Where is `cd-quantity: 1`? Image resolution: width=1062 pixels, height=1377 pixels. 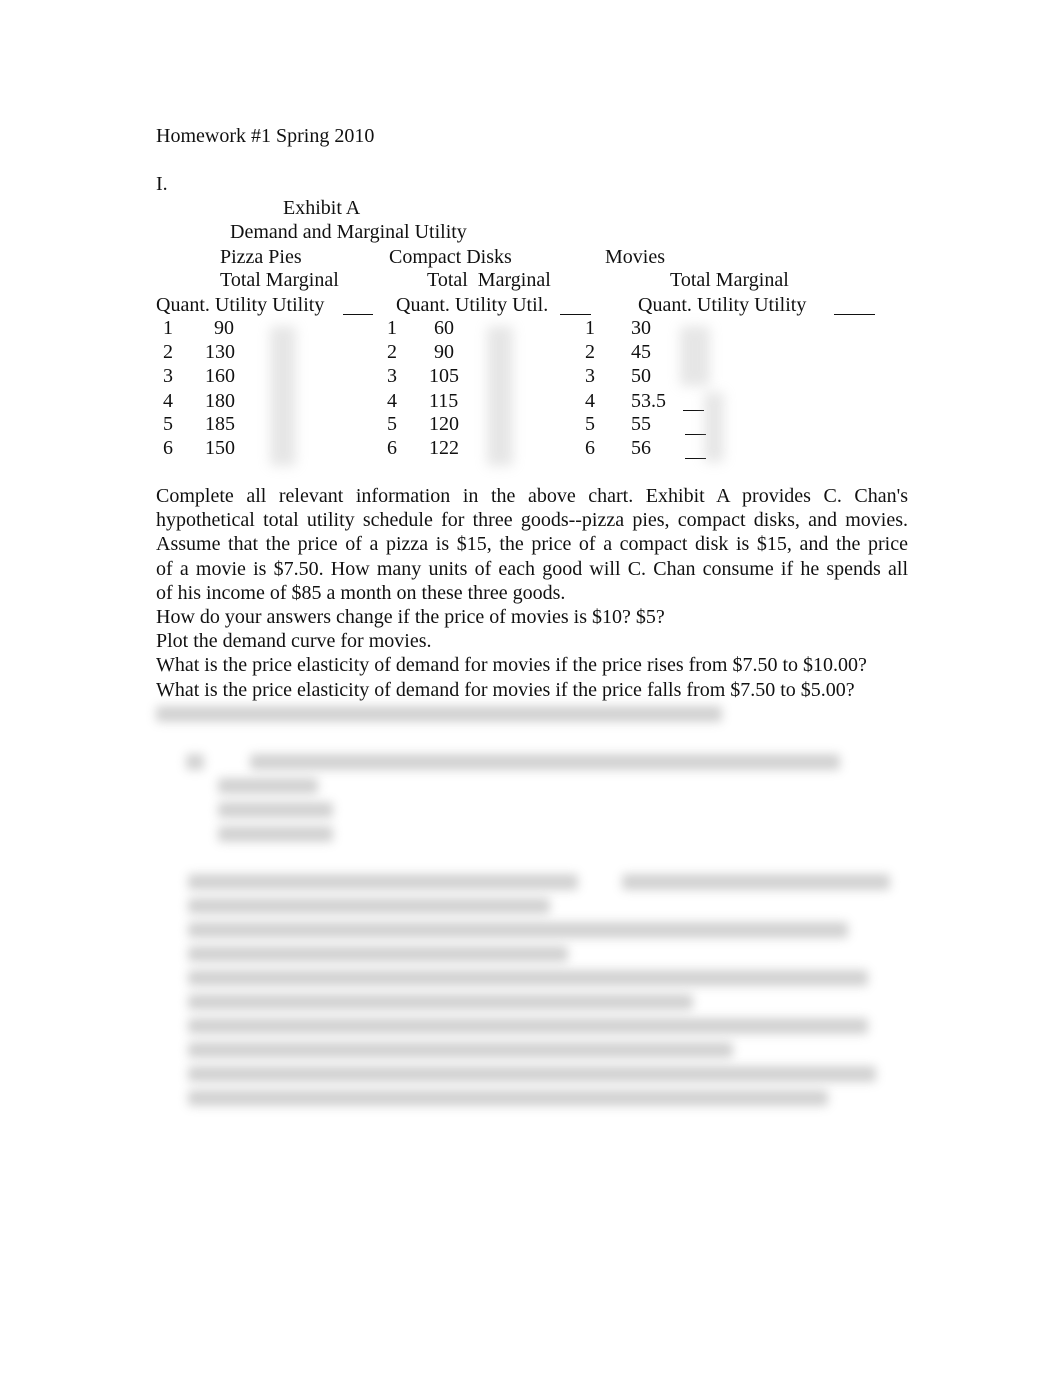
cd-quantity: 1 is located at coordinates (392, 328).